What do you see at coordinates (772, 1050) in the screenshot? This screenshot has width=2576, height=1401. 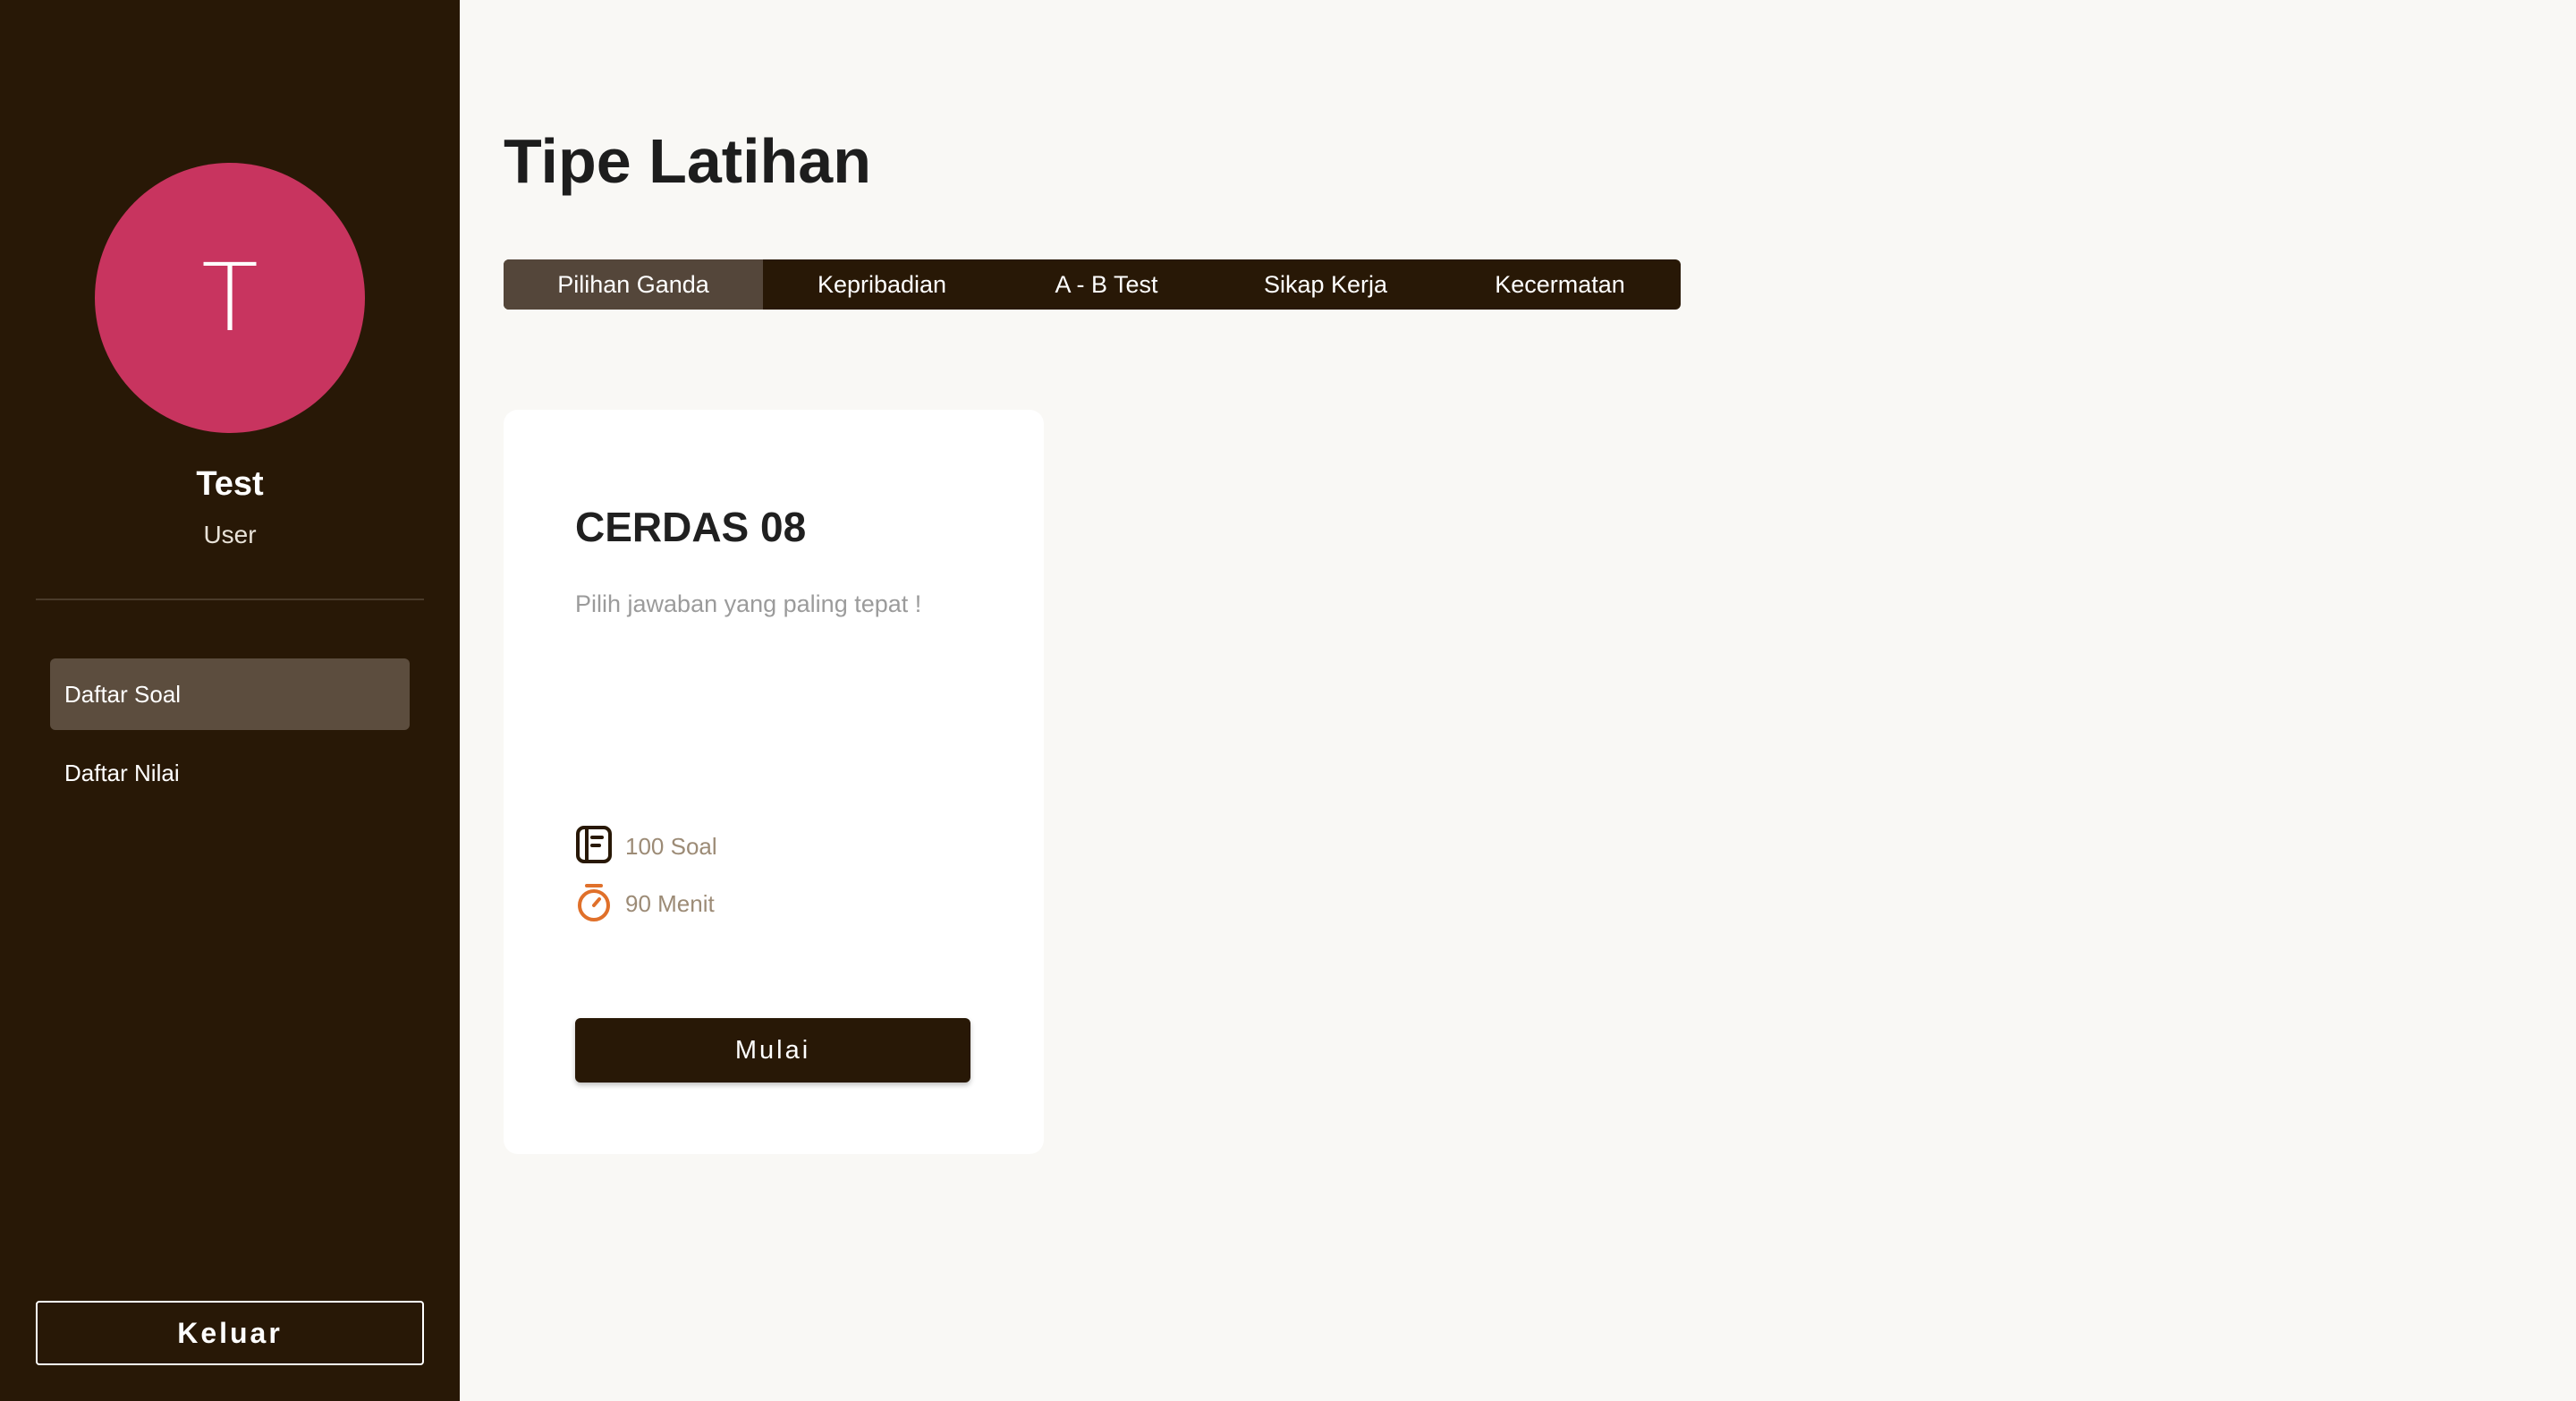 I see `start-button: Mulai` at bounding box center [772, 1050].